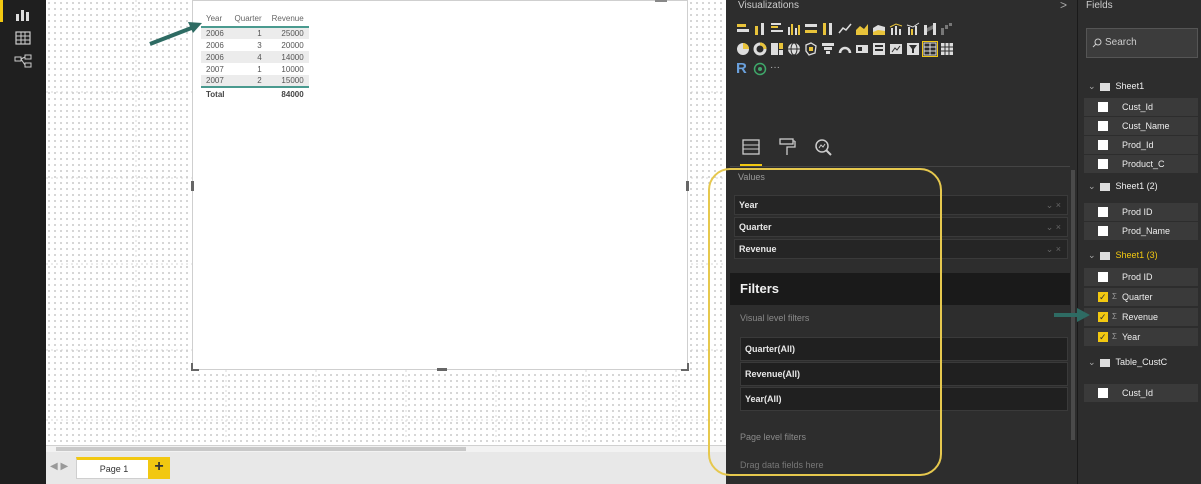 The width and height of the screenshot is (1201, 484). Describe the element at coordinates (1141, 231) in the screenshot. I see `field-prod-name: Prod_Name` at that location.